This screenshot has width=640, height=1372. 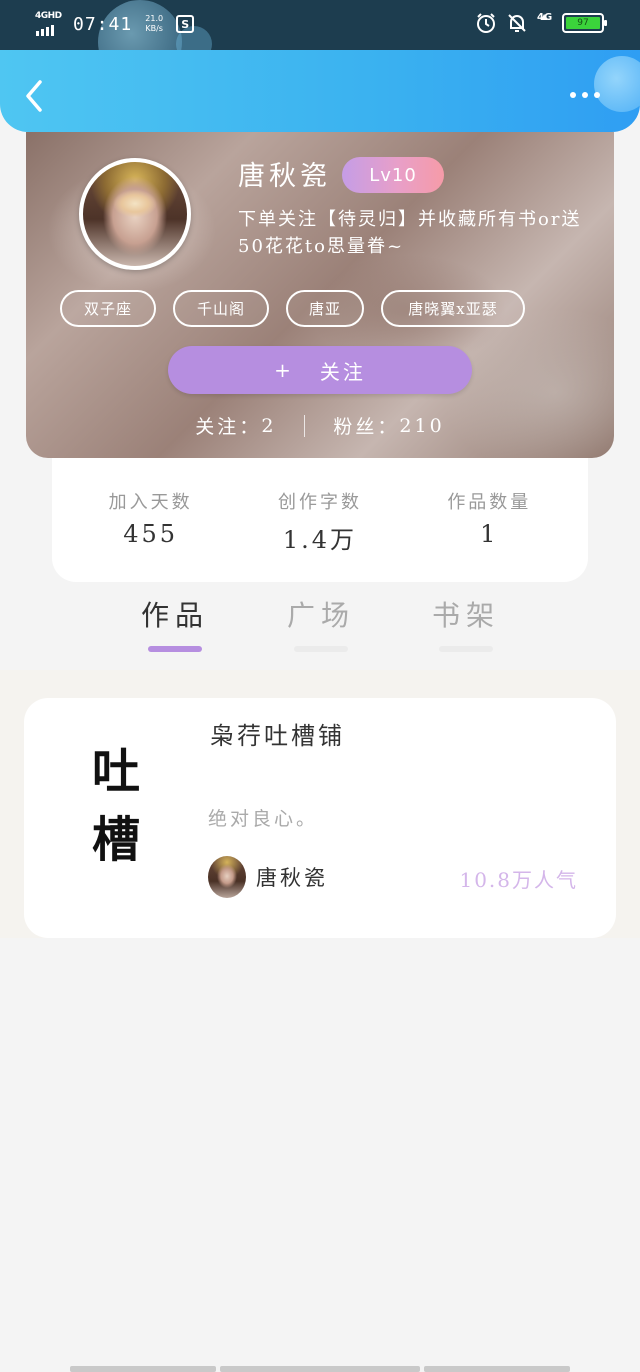 I want to click on clock: 07:41, so click(x=103, y=24).